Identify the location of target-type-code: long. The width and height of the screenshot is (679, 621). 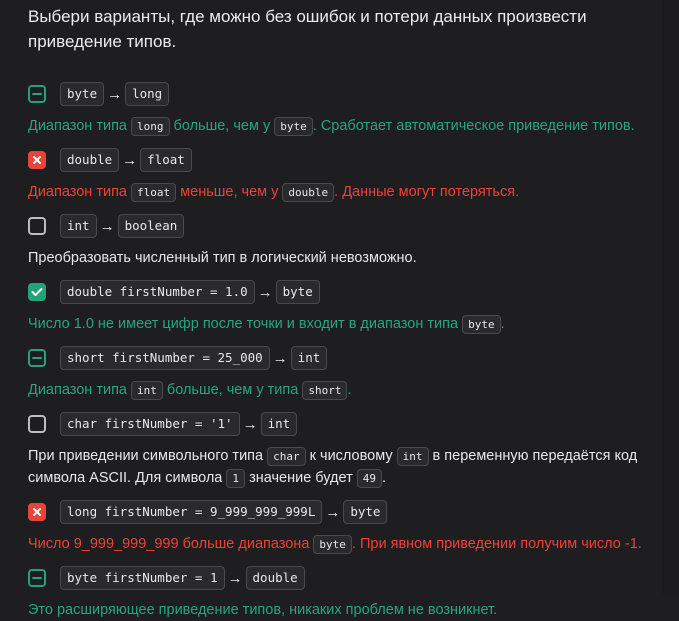
(147, 94).